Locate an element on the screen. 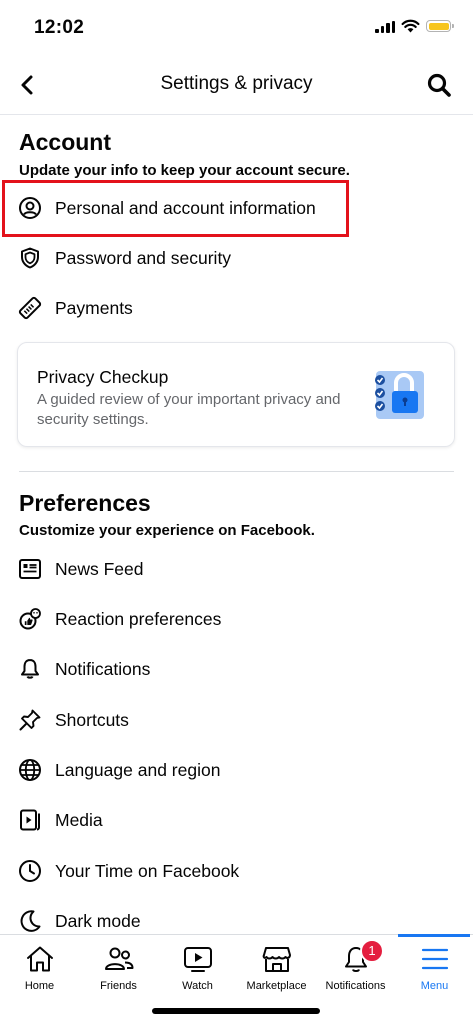 The width and height of the screenshot is (473, 1024). tab-label: Marketplace is located at coordinates (276, 986).